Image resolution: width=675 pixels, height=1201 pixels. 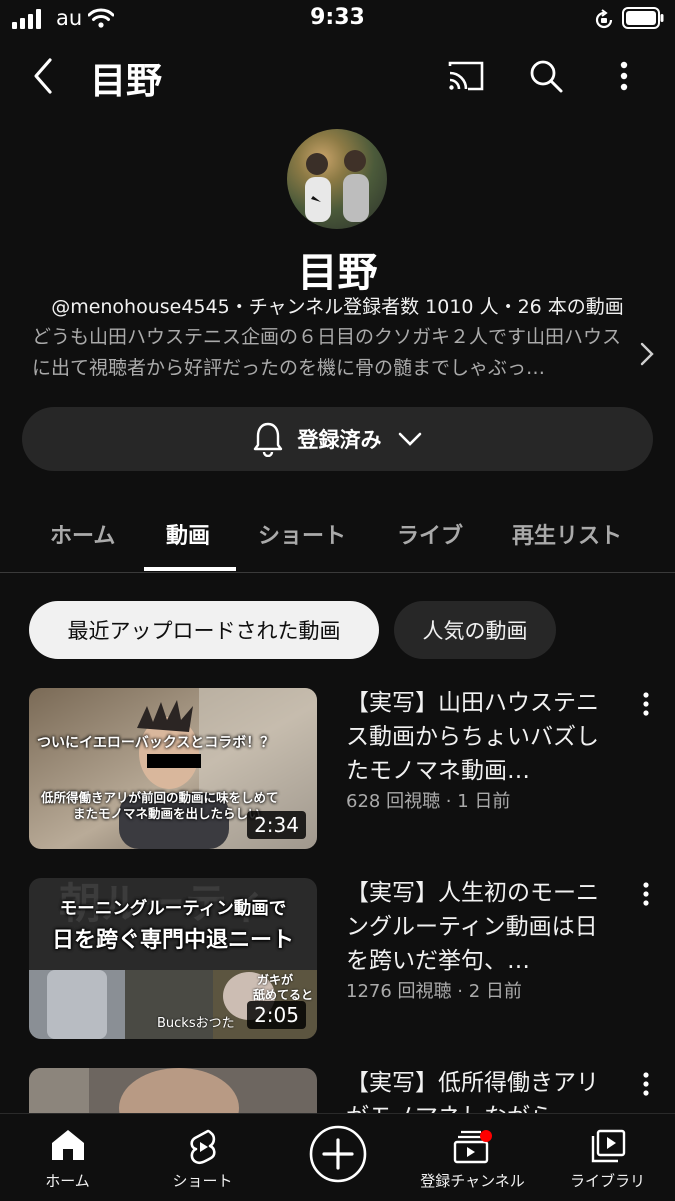 I want to click on tab-live: ライブ, so click(x=430, y=534).